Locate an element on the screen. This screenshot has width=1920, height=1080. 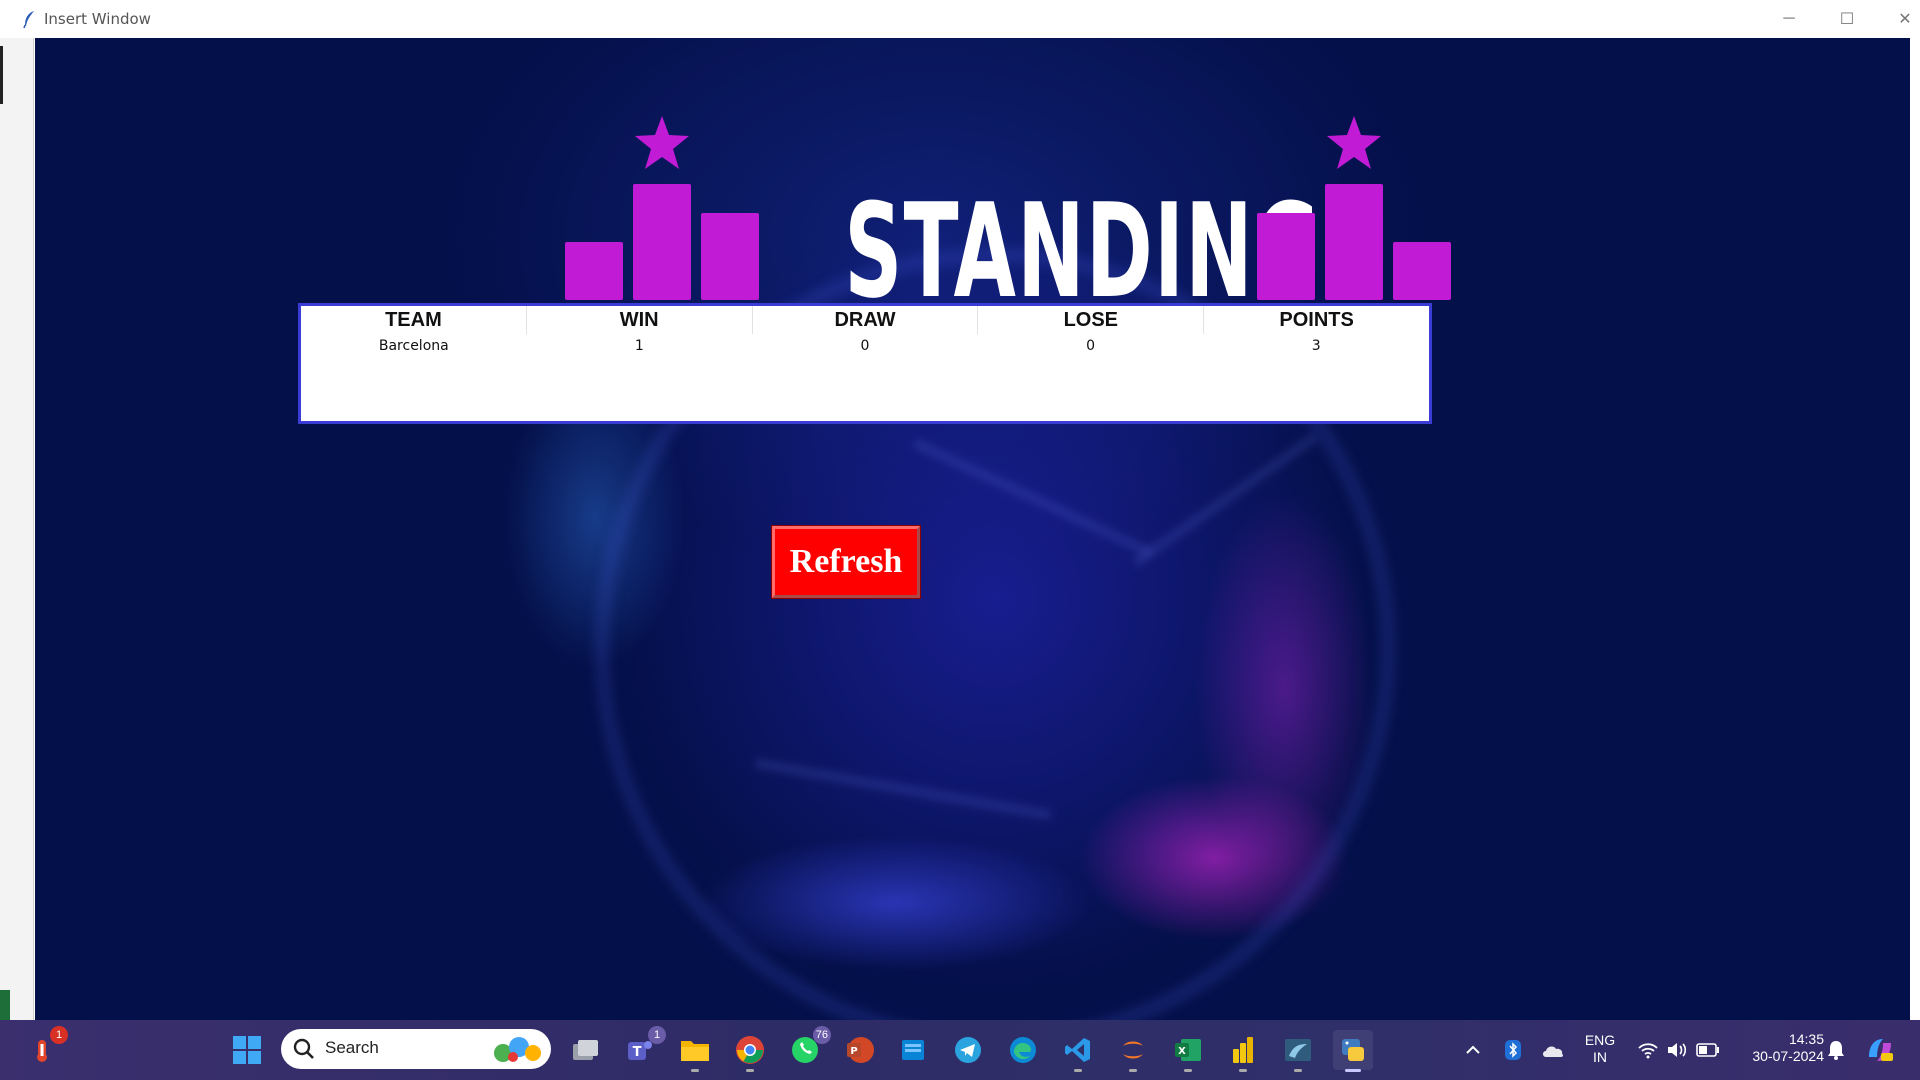
copilot-icon is located at coordinates (1881, 1050).